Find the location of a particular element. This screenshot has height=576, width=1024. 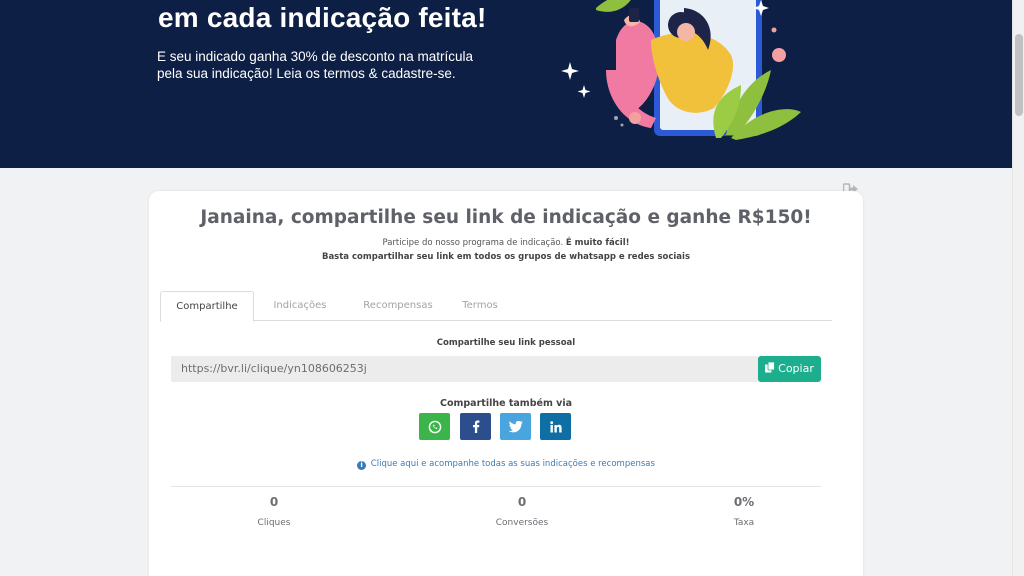

description-emphasis: É muito fácil! is located at coordinates (597, 243).